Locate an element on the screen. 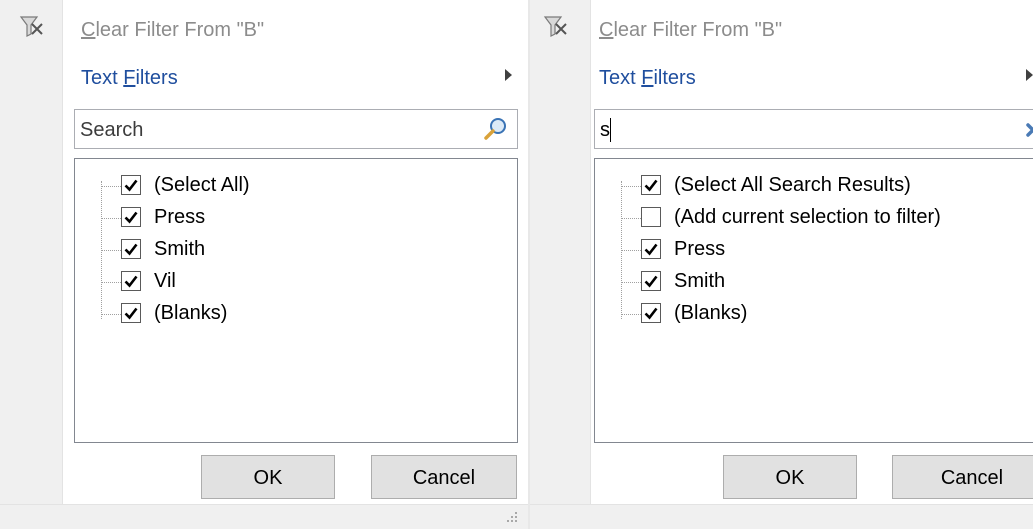 Image resolution: width=1033 pixels, height=529 pixels. list-item-label: (Select All) is located at coordinates (202, 185).